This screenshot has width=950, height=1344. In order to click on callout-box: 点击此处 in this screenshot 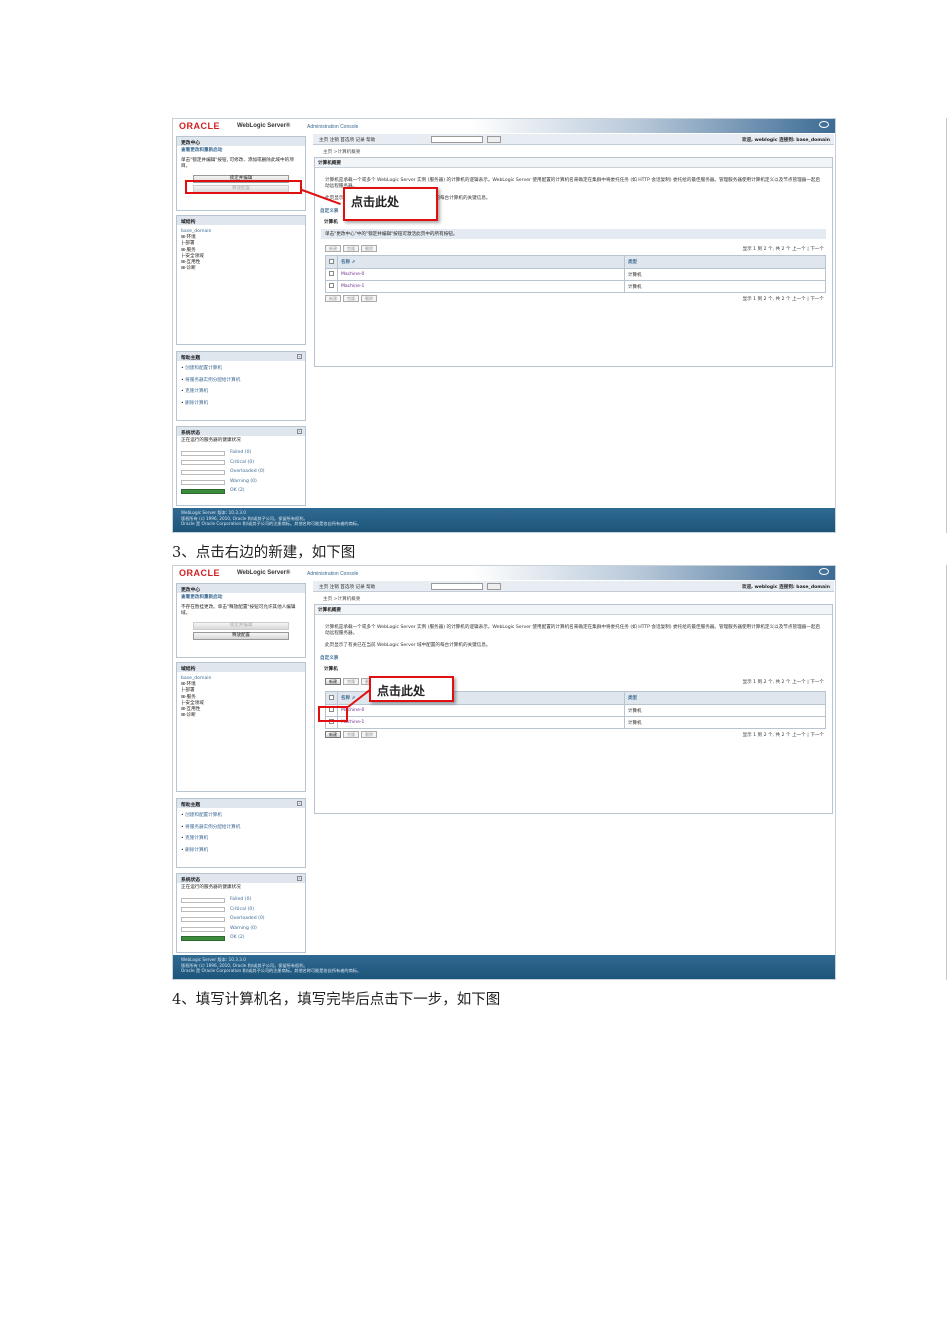, I will do `click(411, 689)`.